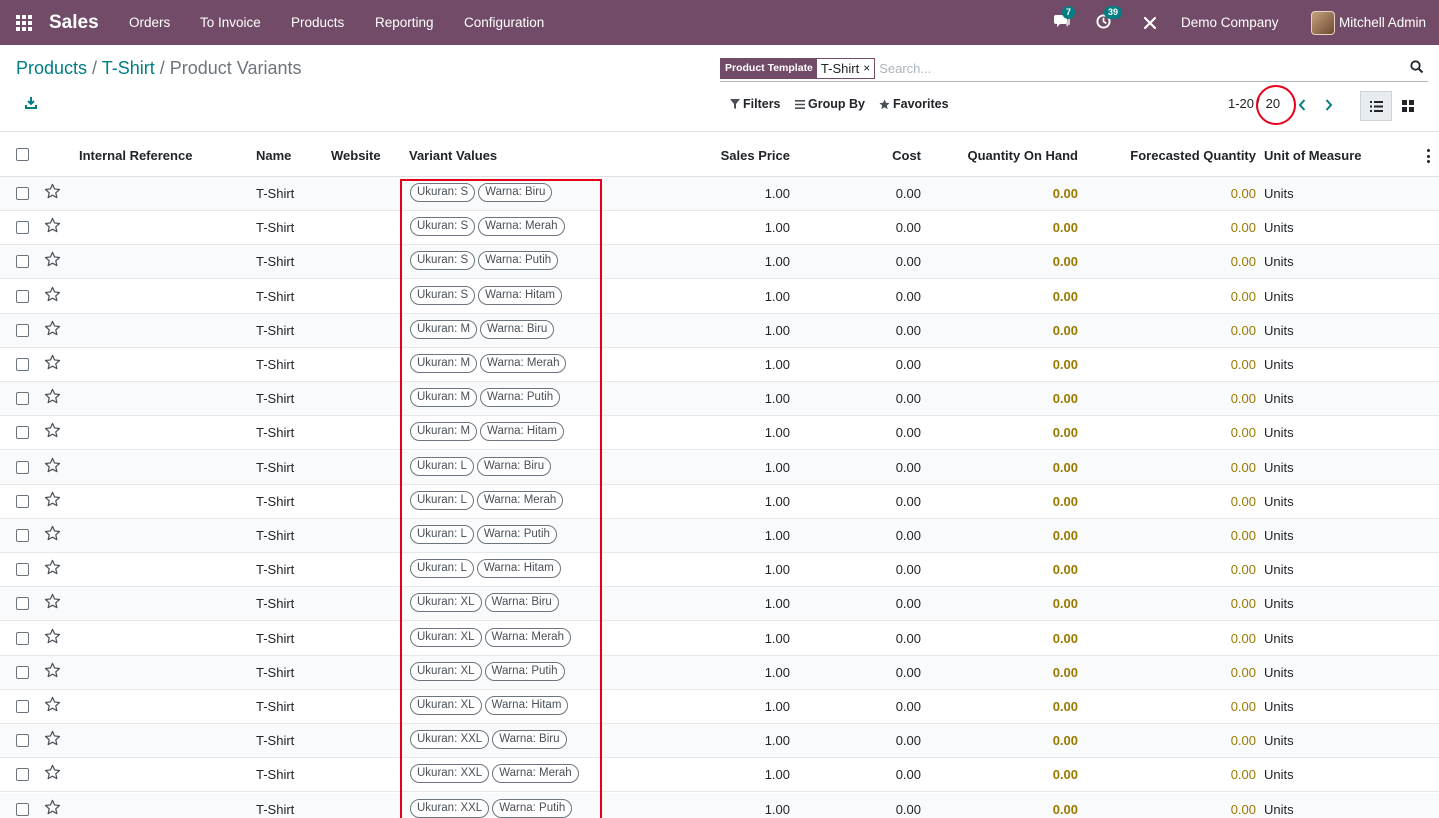  I want to click on pager-next-button, so click(1329, 105).